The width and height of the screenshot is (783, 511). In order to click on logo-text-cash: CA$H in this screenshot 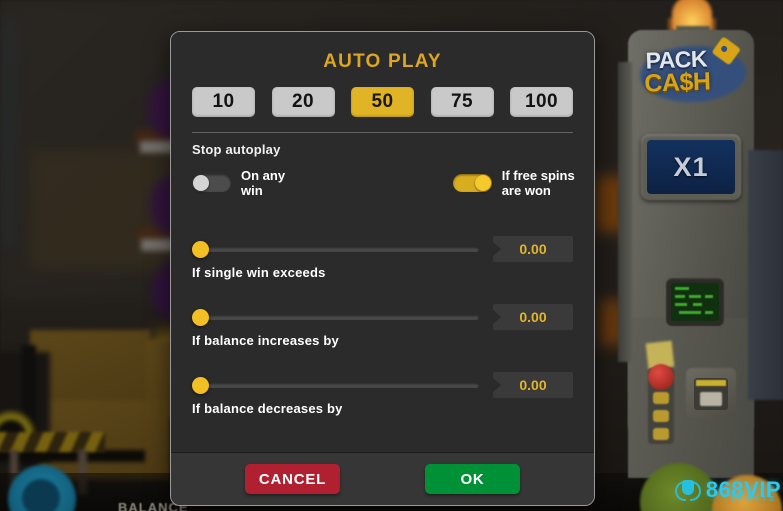, I will do `click(677, 82)`.